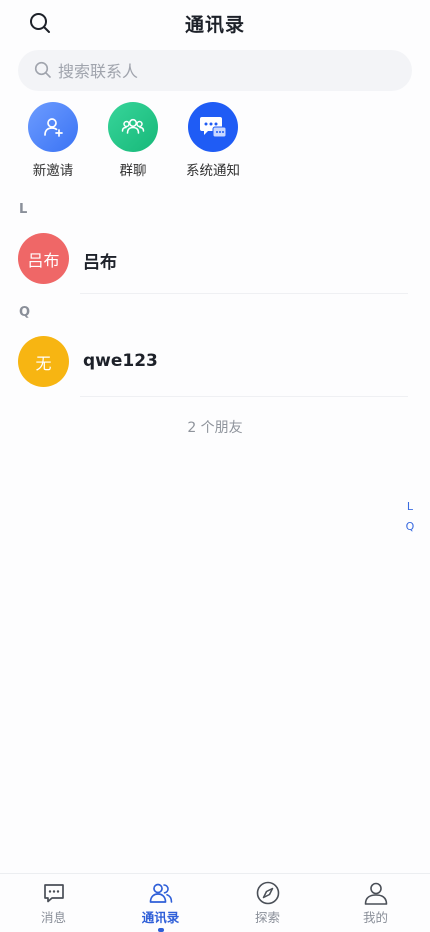 The height and width of the screenshot is (932, 430). I want to click on tab-label: 我的, so click(375, 917).